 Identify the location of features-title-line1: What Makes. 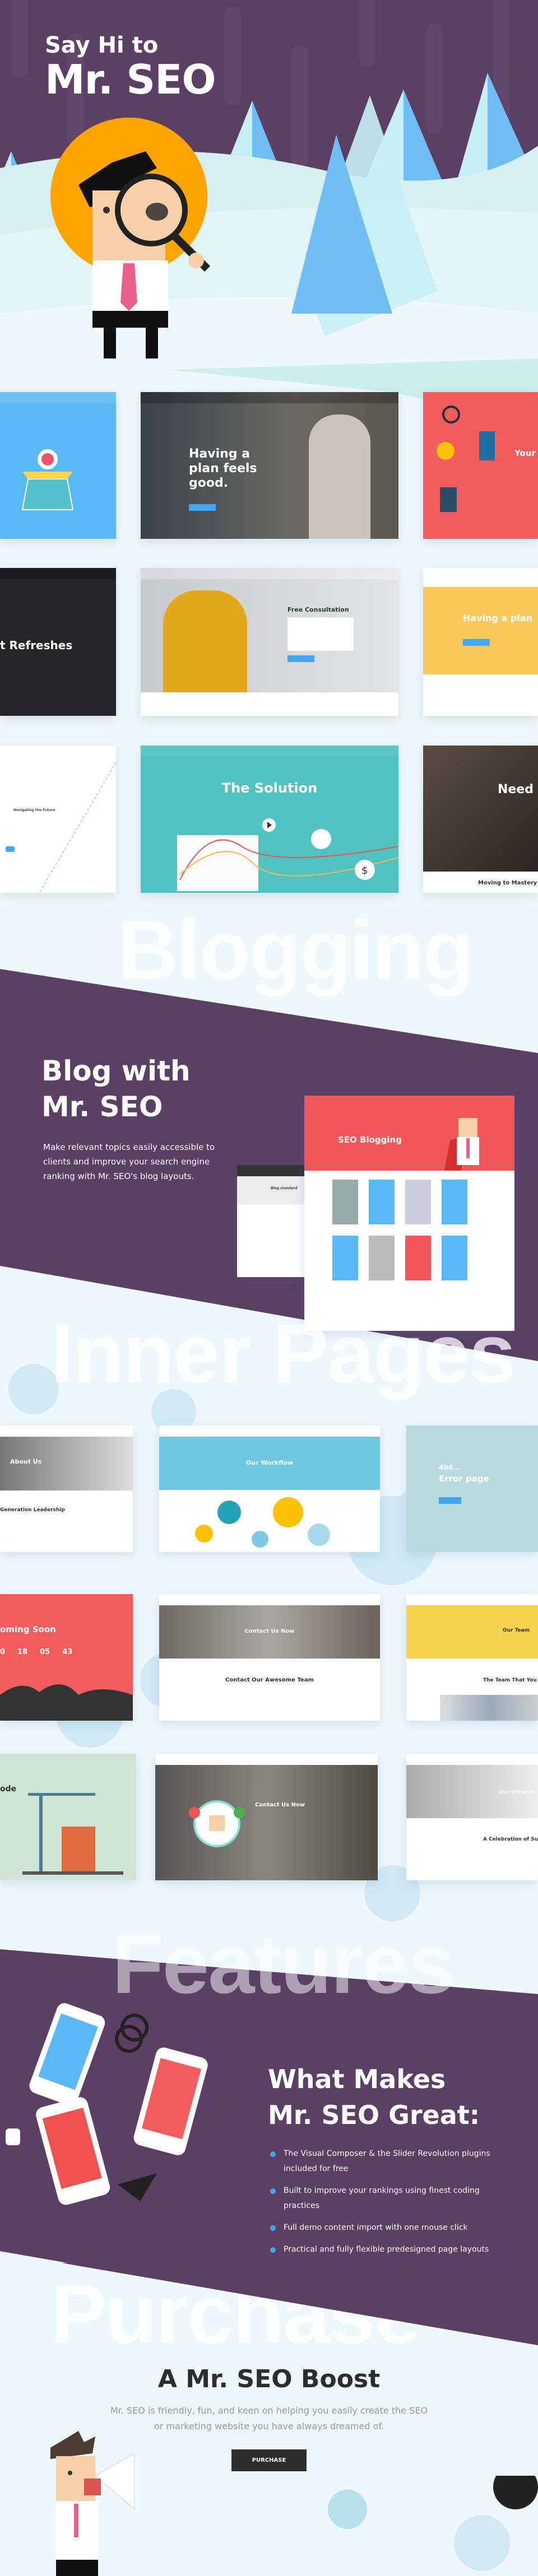
(357, 2079).